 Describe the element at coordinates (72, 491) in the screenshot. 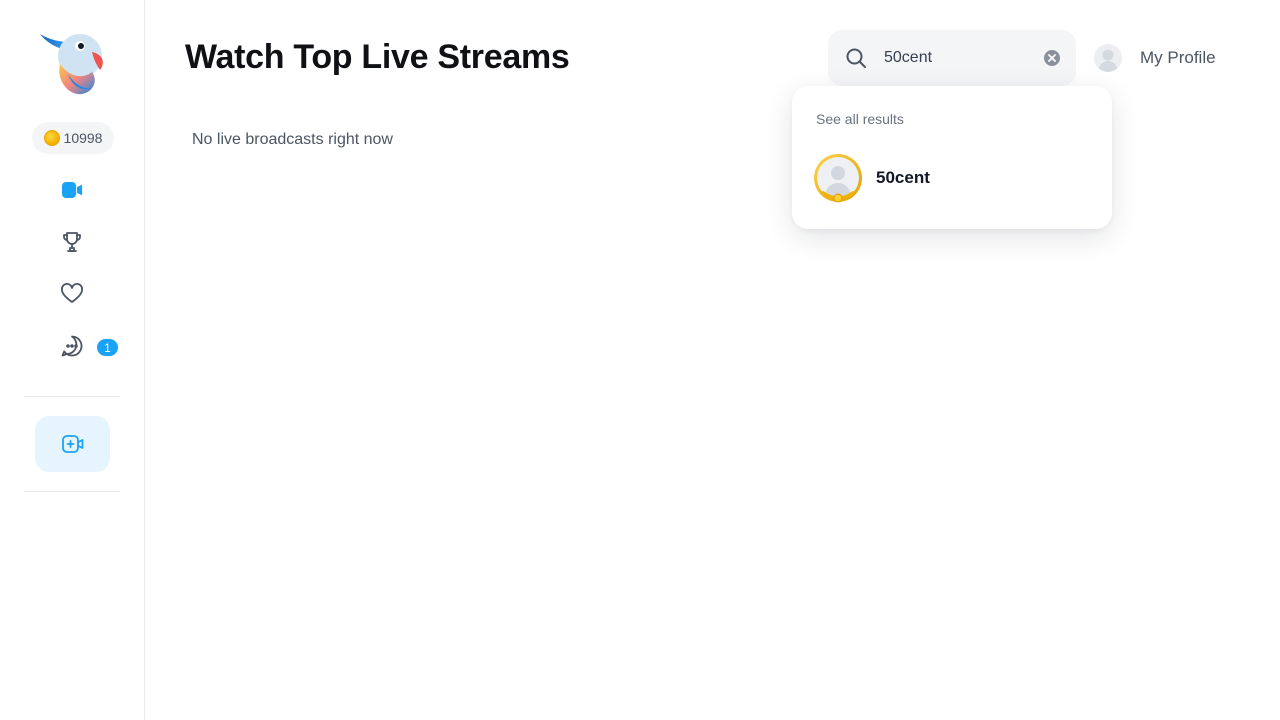

I see `sidebar-divider-bottom` at that location.